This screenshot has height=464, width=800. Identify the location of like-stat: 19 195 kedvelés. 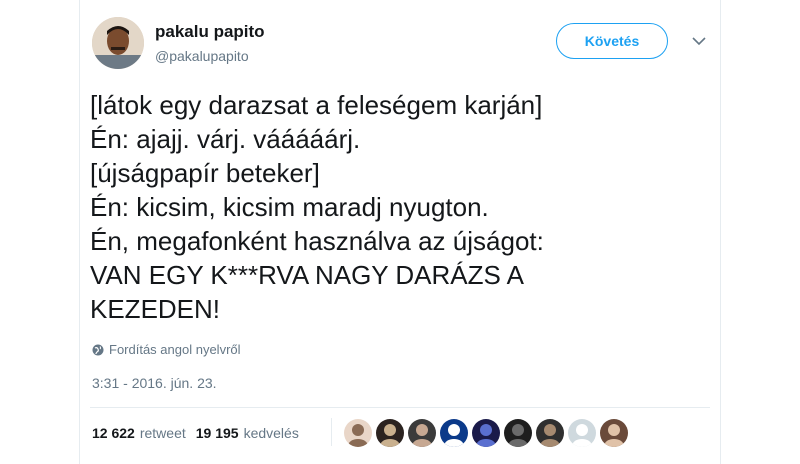
(247, 433).